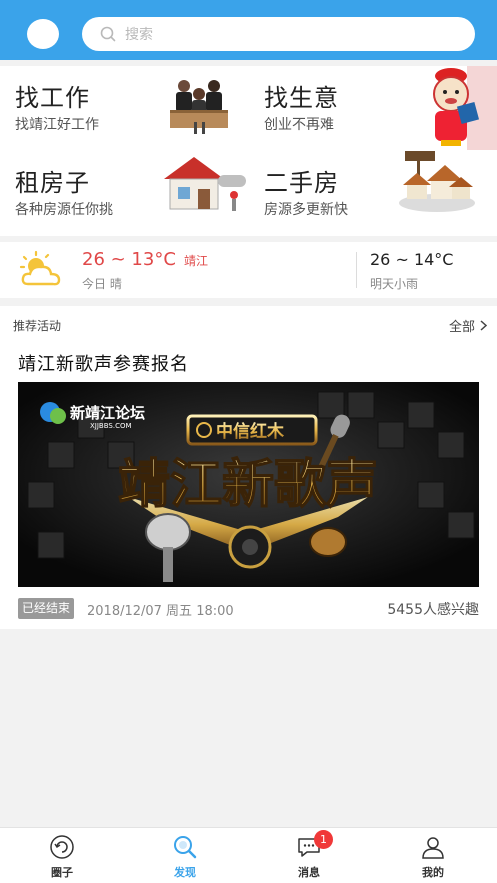  What do you see at coordinates (185, 847) in the screenshot?
I see `discover-search-icon` at bounding box center [185, 847].